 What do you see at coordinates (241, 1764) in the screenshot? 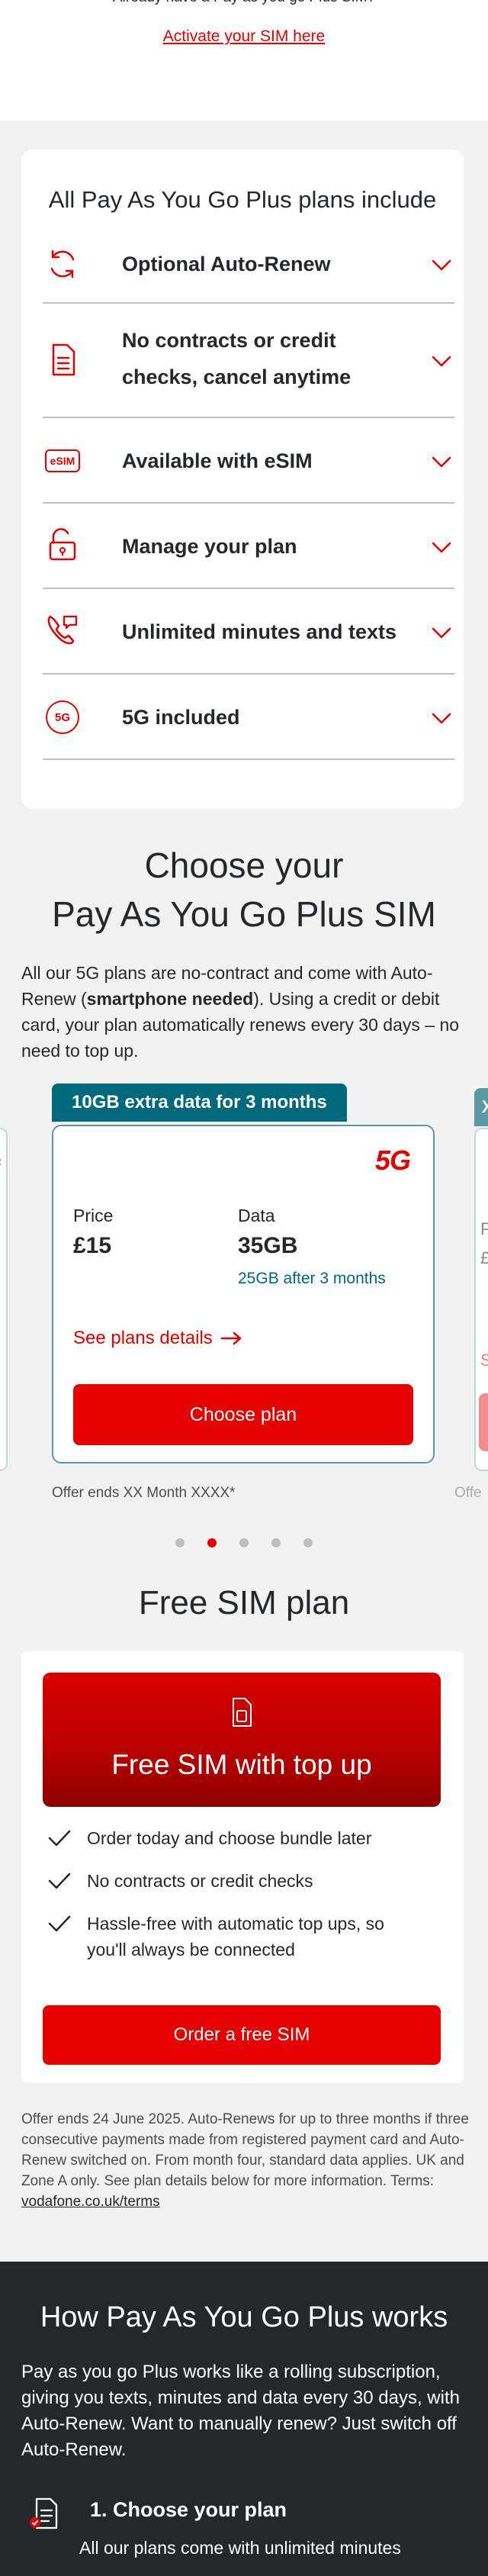
I see `free-sim-banner-text: Free SIM with top up` at bounding box center [241, 1764].